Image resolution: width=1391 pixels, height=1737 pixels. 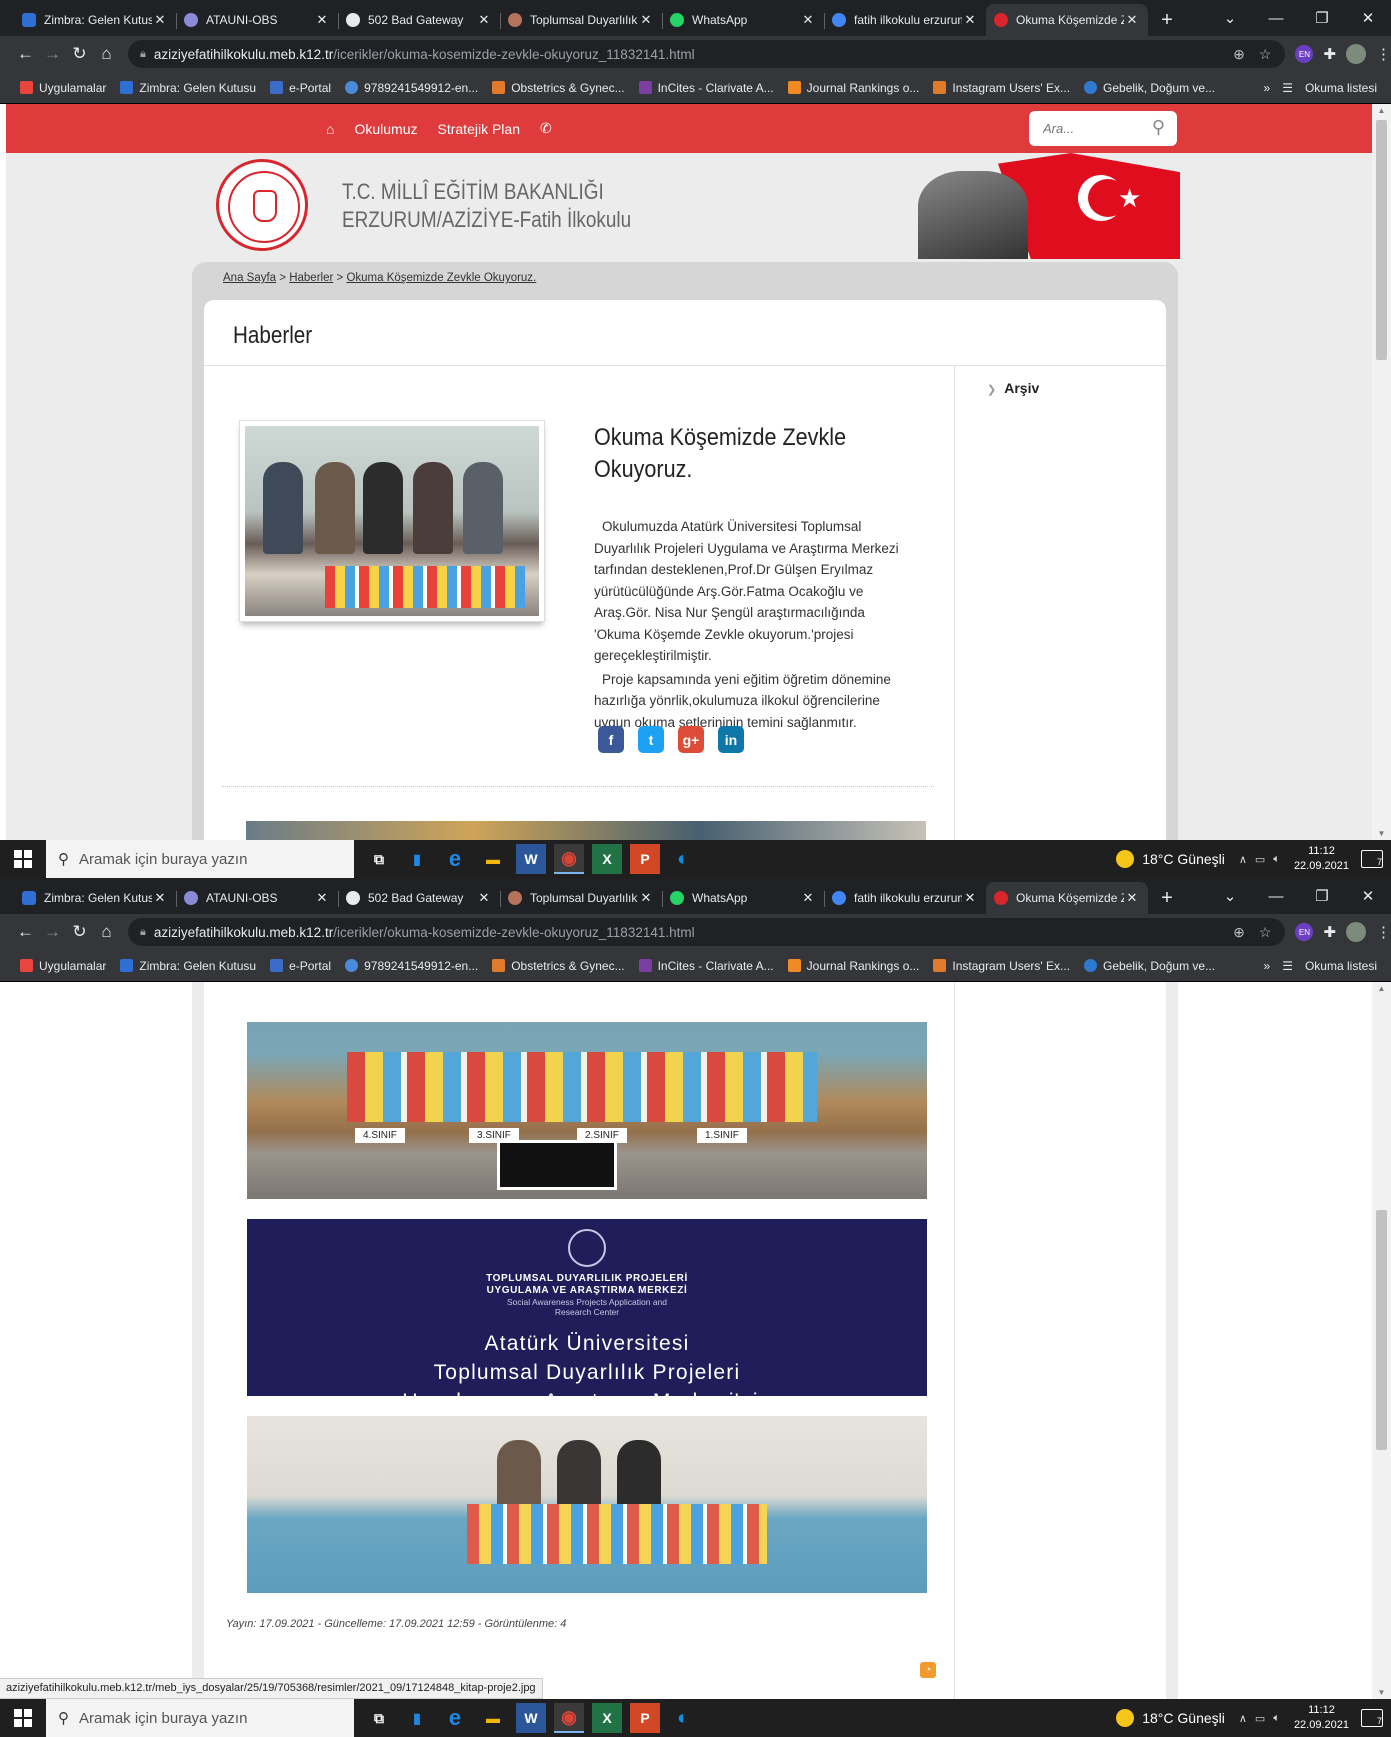 What do you see at coordinates (546, 128) in the screenshot?
I see `phone-icon: ✆` at bounding box center [546, 128].